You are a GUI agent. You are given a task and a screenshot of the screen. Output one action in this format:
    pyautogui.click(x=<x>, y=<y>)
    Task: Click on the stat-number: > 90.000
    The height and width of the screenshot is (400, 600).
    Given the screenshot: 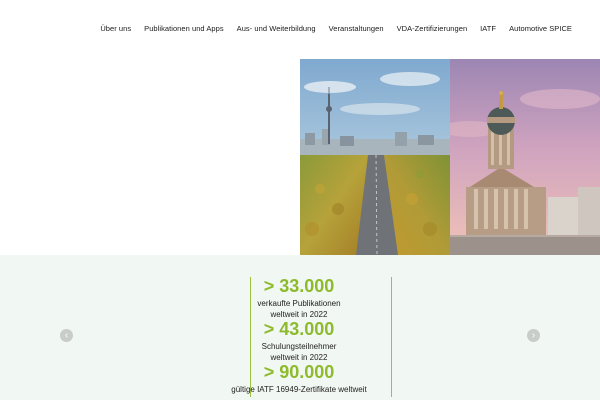 What is the action you would take?
    pyautogui.click(x=299, y=372)
    